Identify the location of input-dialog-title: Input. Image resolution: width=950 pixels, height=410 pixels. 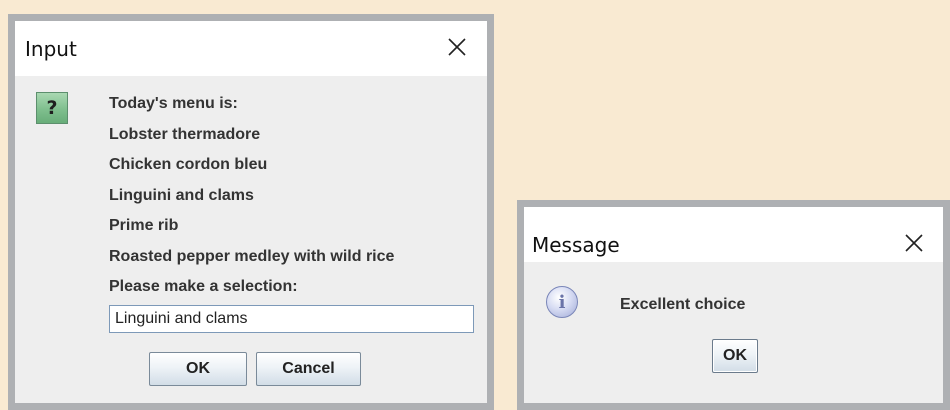
(51, 49).